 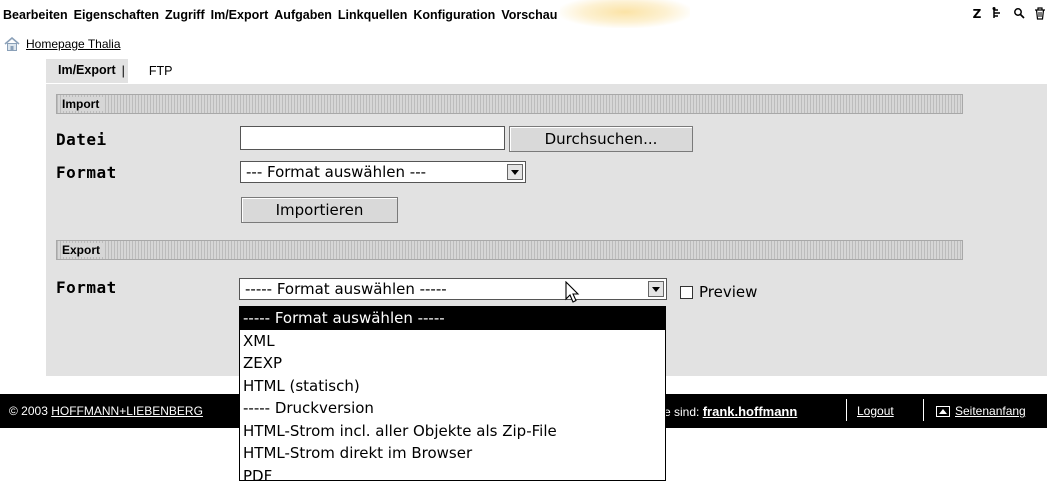 I want to click on username-link: frank.hoffmann, so click(x=750, y=411).